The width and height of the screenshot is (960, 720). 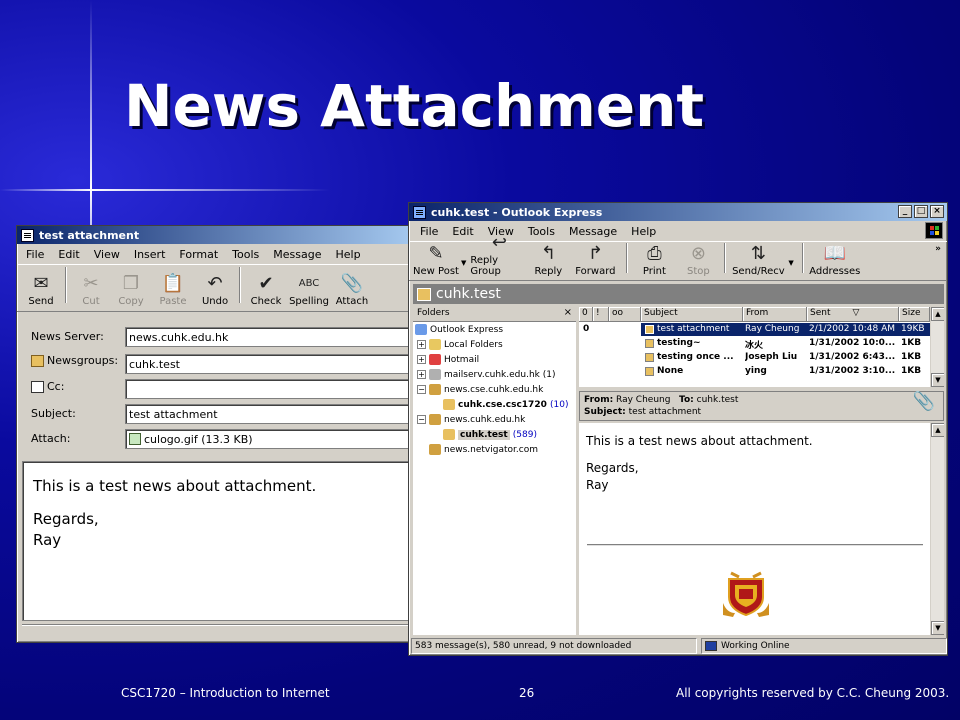 What do you see at coordinates (499, 255) in the screenshot?
I see `reply-group-button: ↩ Reply Group` at bounding box center [499, 255].